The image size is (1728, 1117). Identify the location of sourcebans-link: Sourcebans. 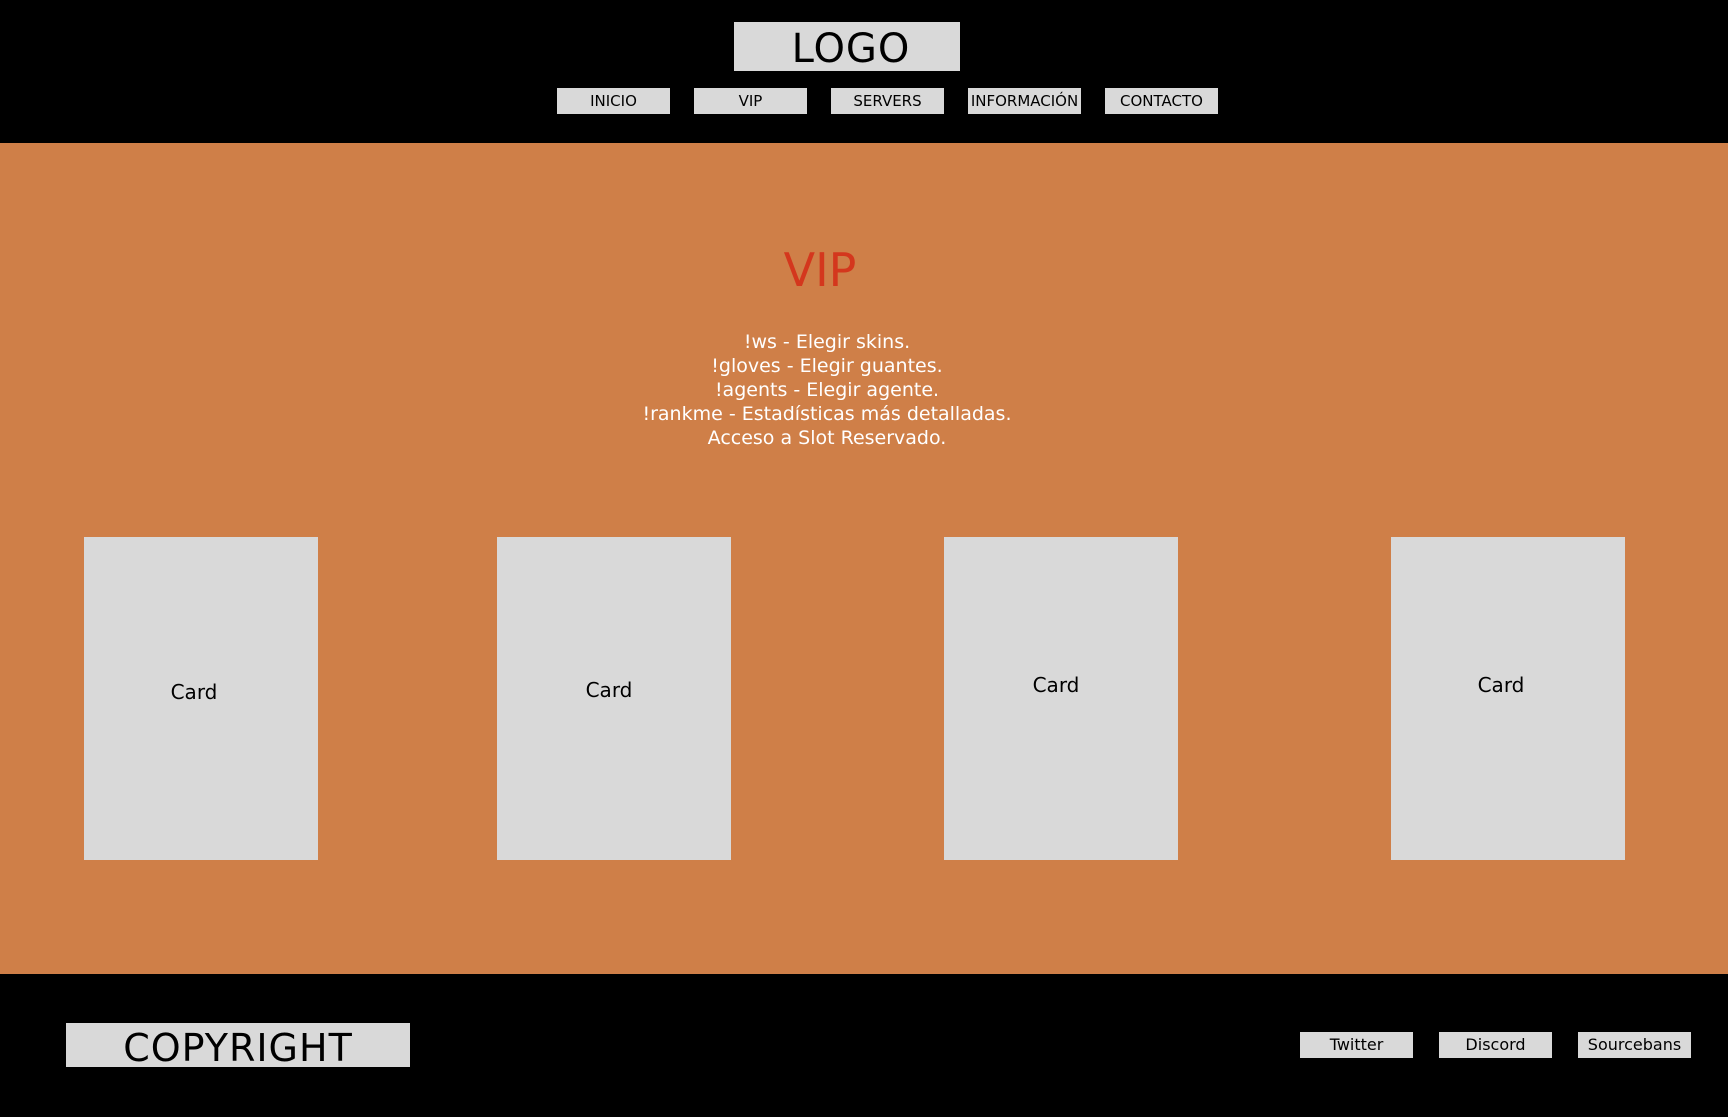
(1634, 1045).